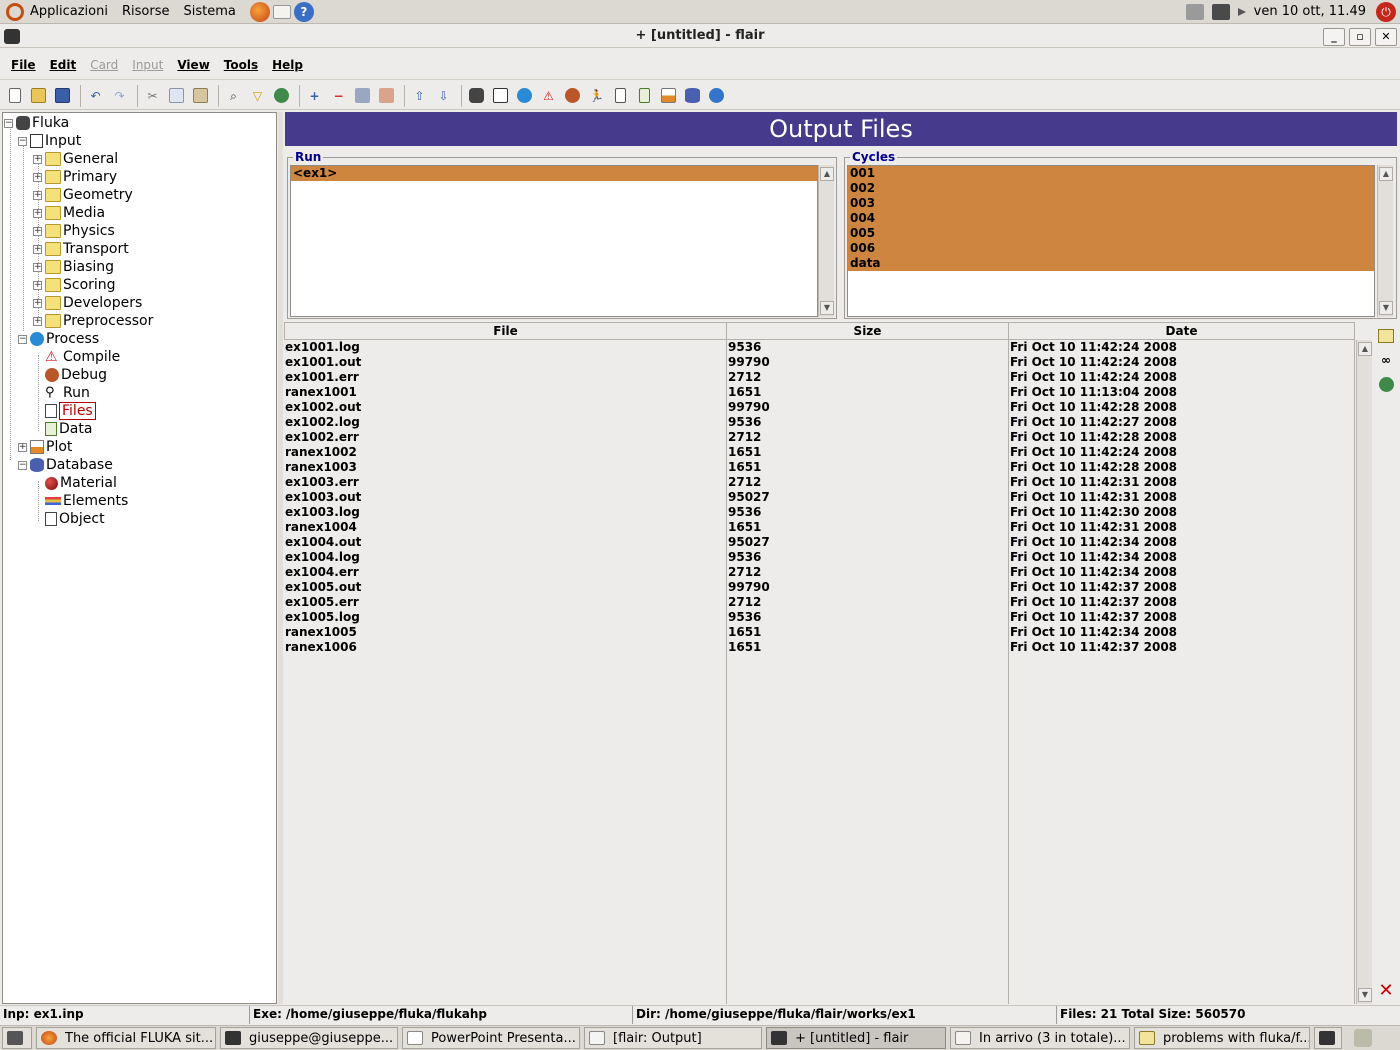 The width and height of the screenshot is (1400, 1050). Describe the element at coordinates (505, 407) in the screenshot. I see `file-name-cell: ex1002.out` at that location.